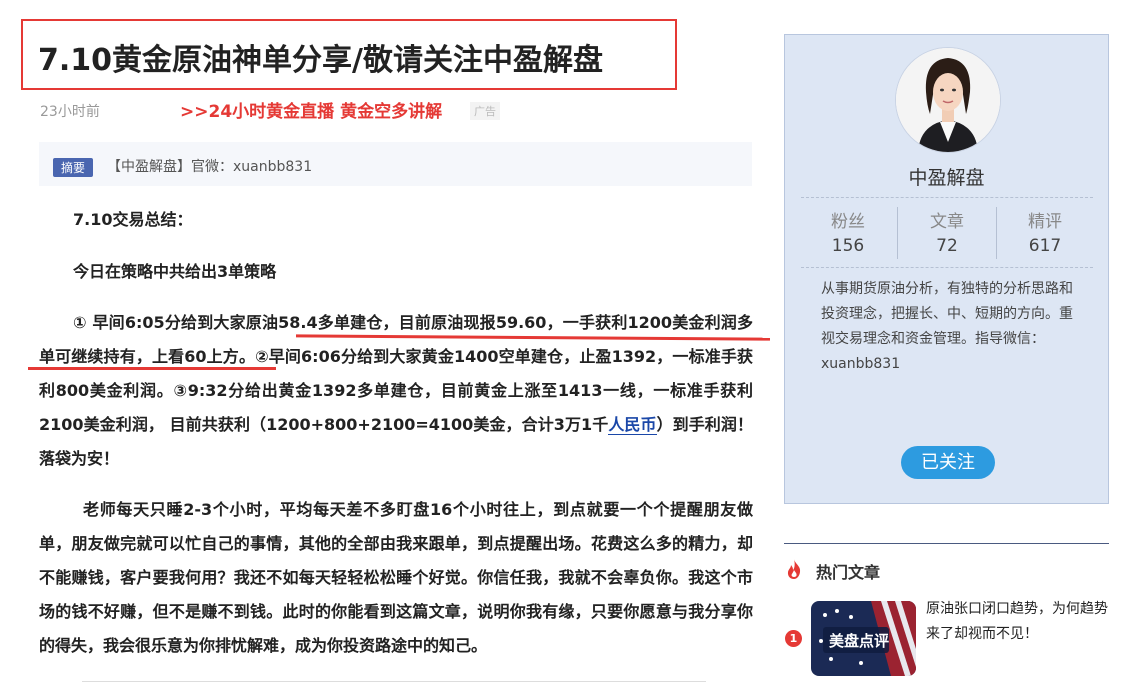  Describe the element at coordinates (794, 569) in the screenshot. I see `fire-icon` at that location.